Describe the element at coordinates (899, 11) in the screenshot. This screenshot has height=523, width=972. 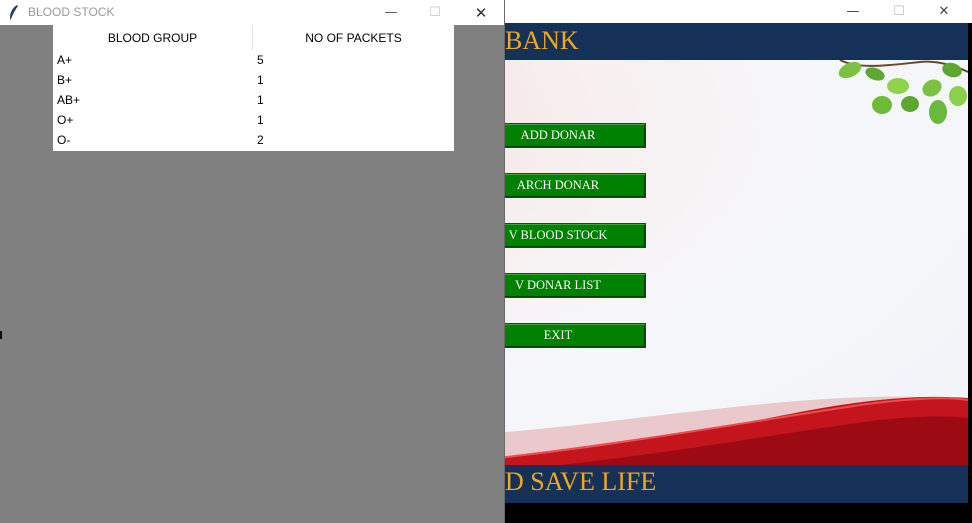
I see `main-maximize-button: ☐` at that location.